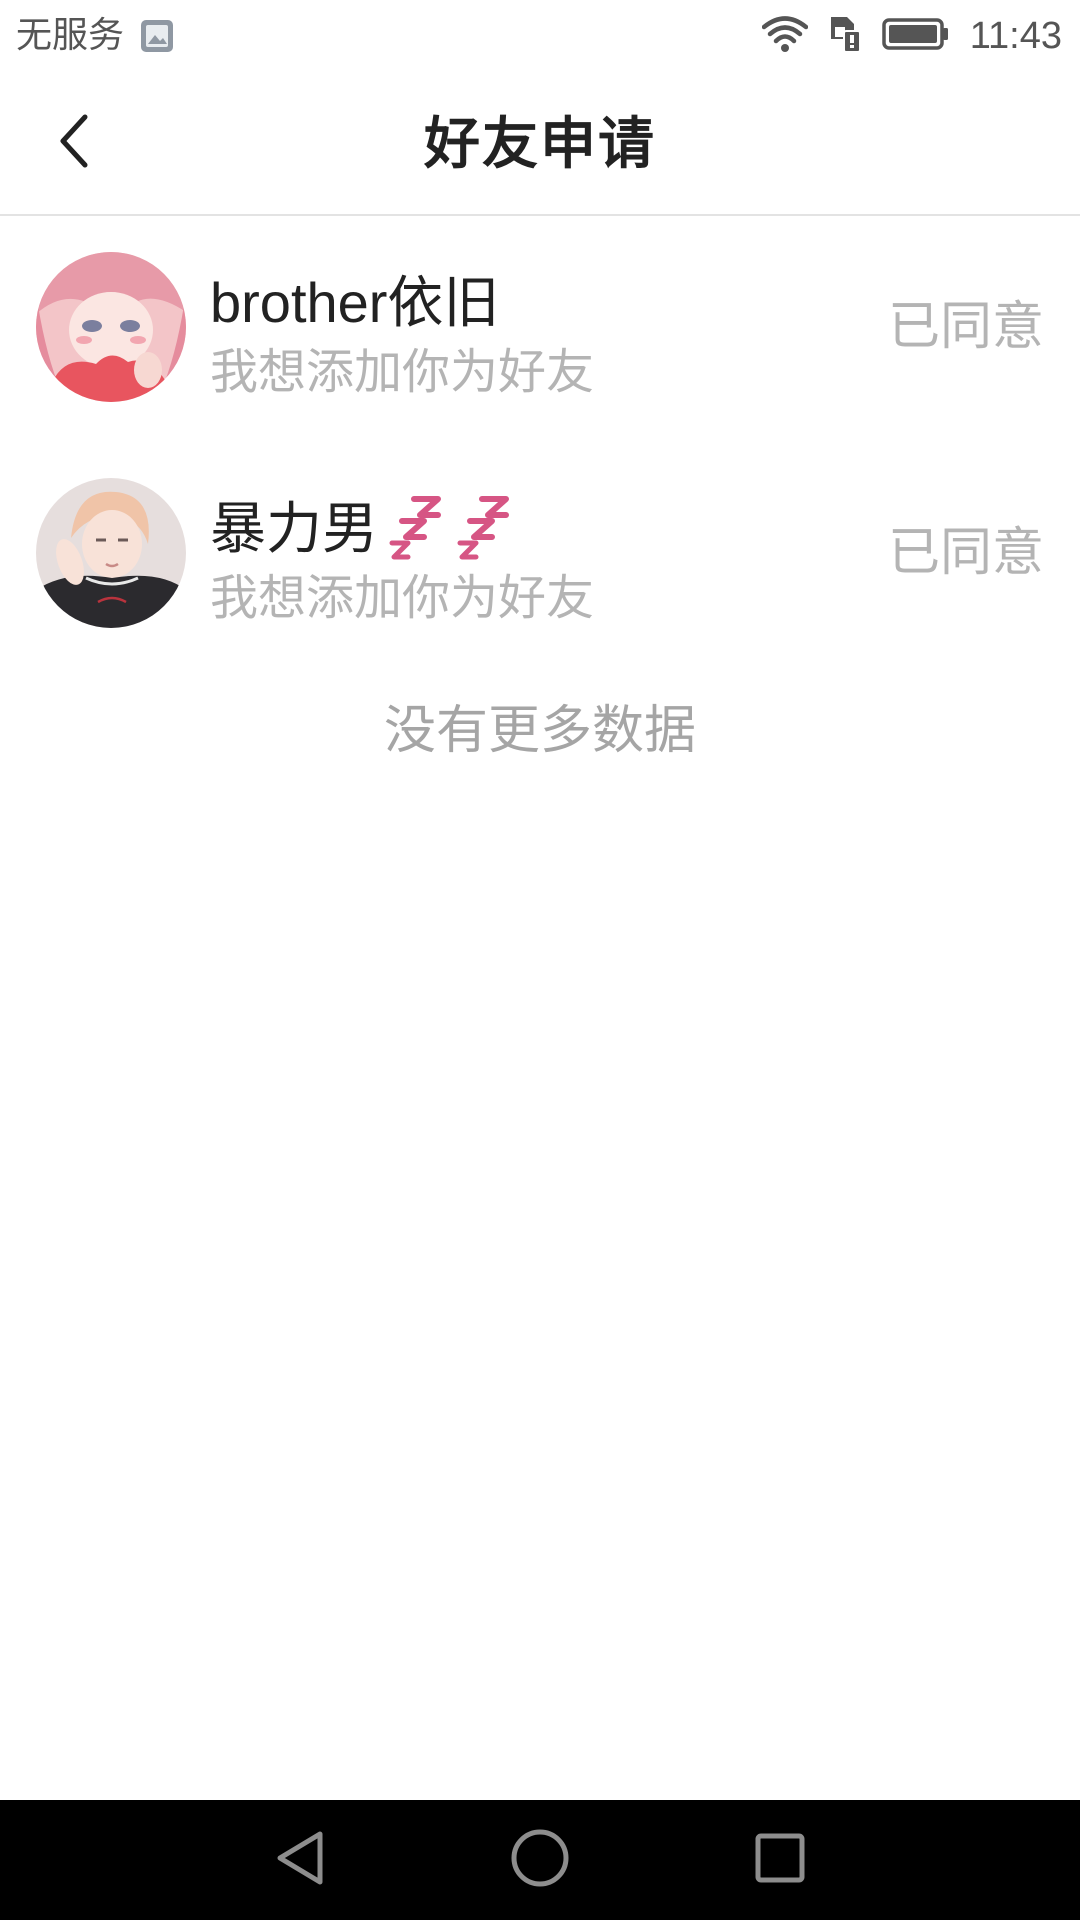 Image resolution: width=1080 pixels, height=1920 pixels. I want to click on wifi-icon, so click(784, 36).